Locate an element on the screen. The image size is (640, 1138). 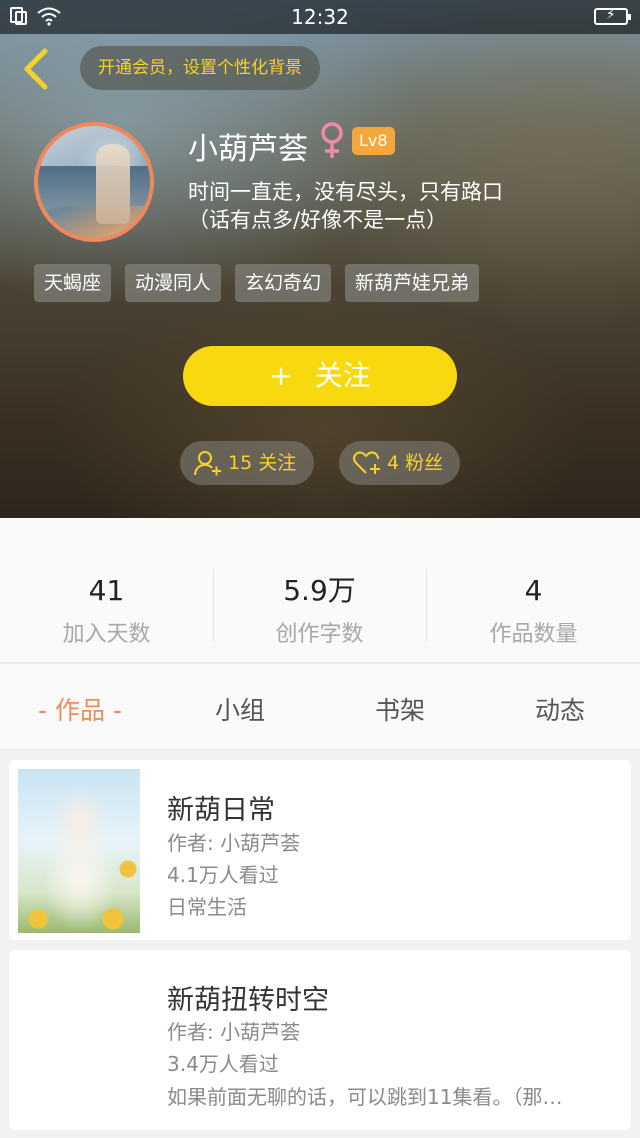
tab-bar: - 作品 - 小组 书架 动态 is located at coordinates (320, 707).